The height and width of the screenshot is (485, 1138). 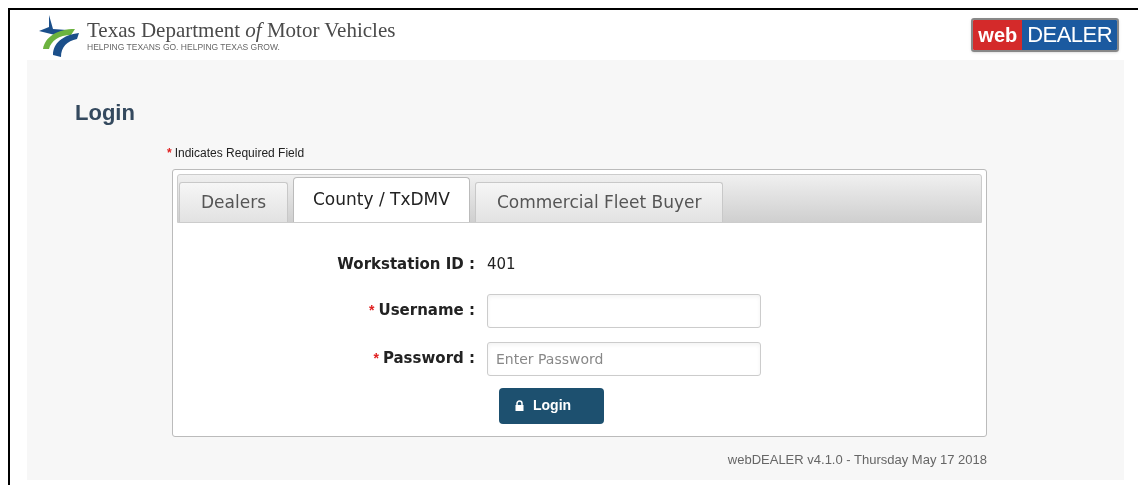 I want to click on version-footer: webDEALER v4.1.0 - Thursday May 17 2018, so click(x=507, y=460).